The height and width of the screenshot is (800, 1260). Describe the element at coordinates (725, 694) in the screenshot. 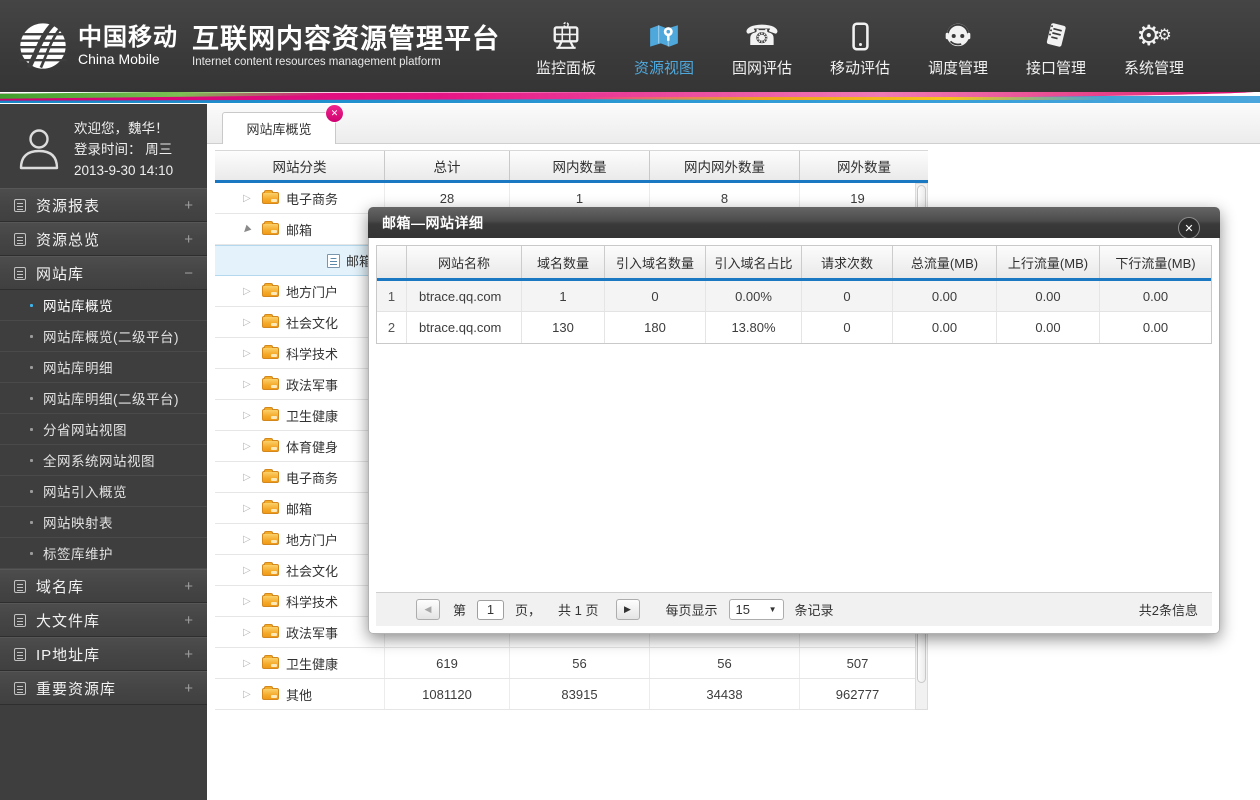

I see `inoutnet-cell: 34438` at that location.